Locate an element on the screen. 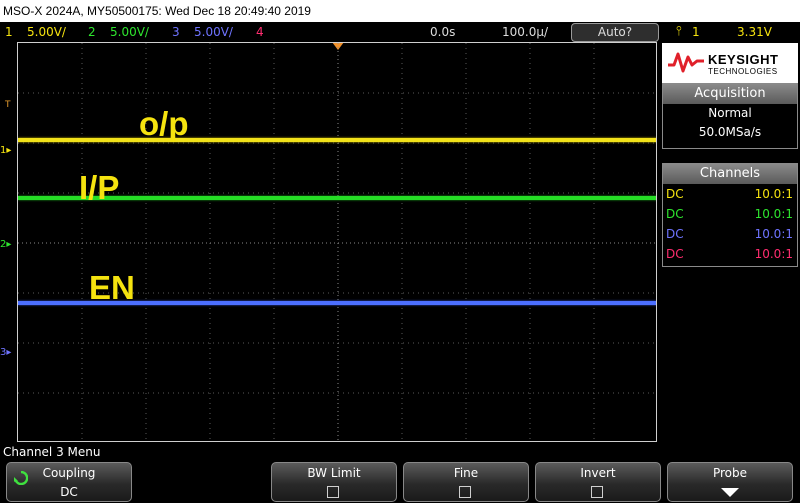 Image resolution: width=800 pixels, height=503 pixels. brand-name: KEYSIGHT is located at coordinates (743, 59).